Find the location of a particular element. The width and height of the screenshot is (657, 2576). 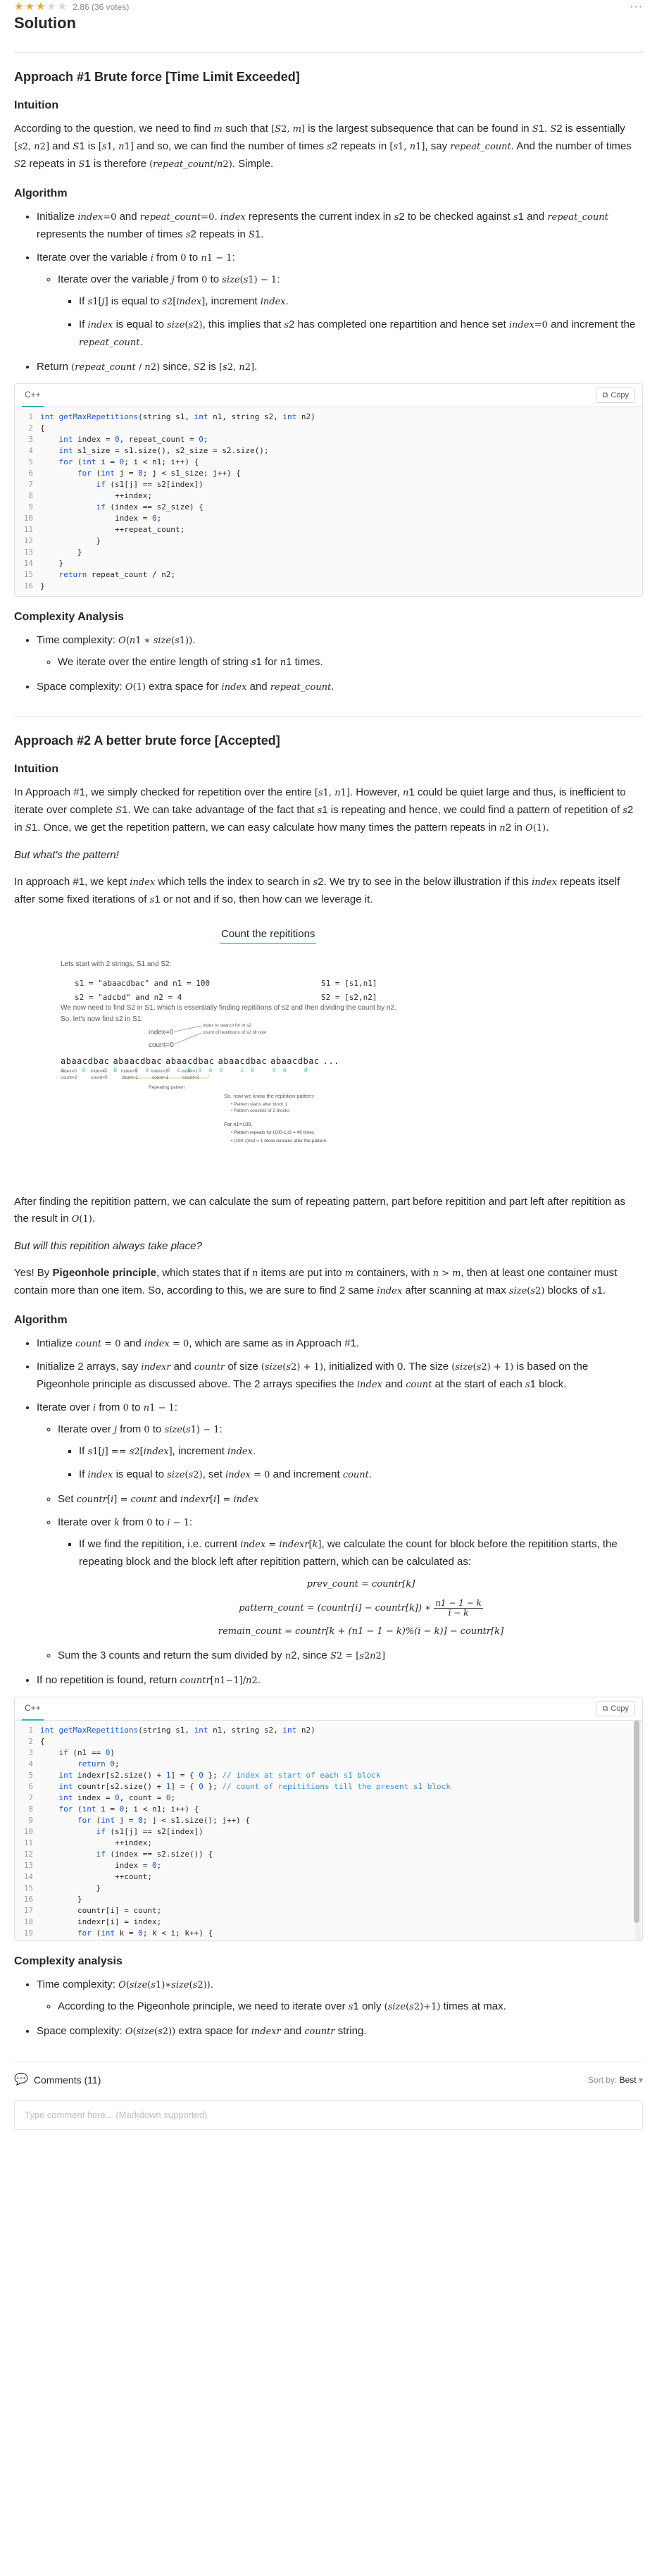

more-icon: ··· is located at coordinates (636, 8).